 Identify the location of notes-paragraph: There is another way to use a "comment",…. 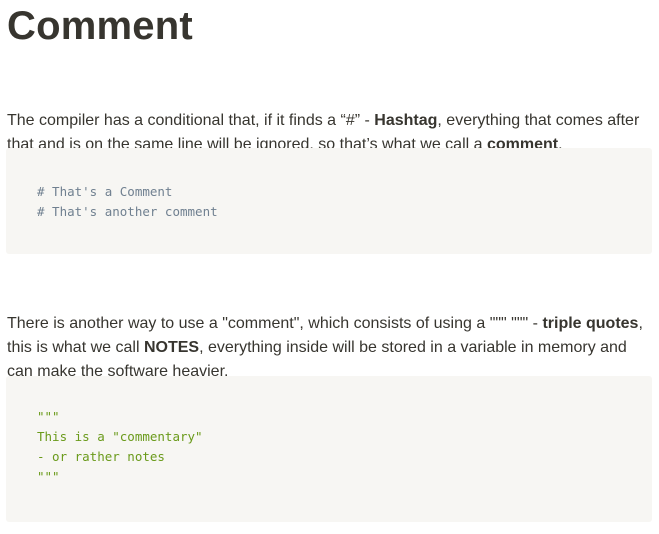
(330, 348).